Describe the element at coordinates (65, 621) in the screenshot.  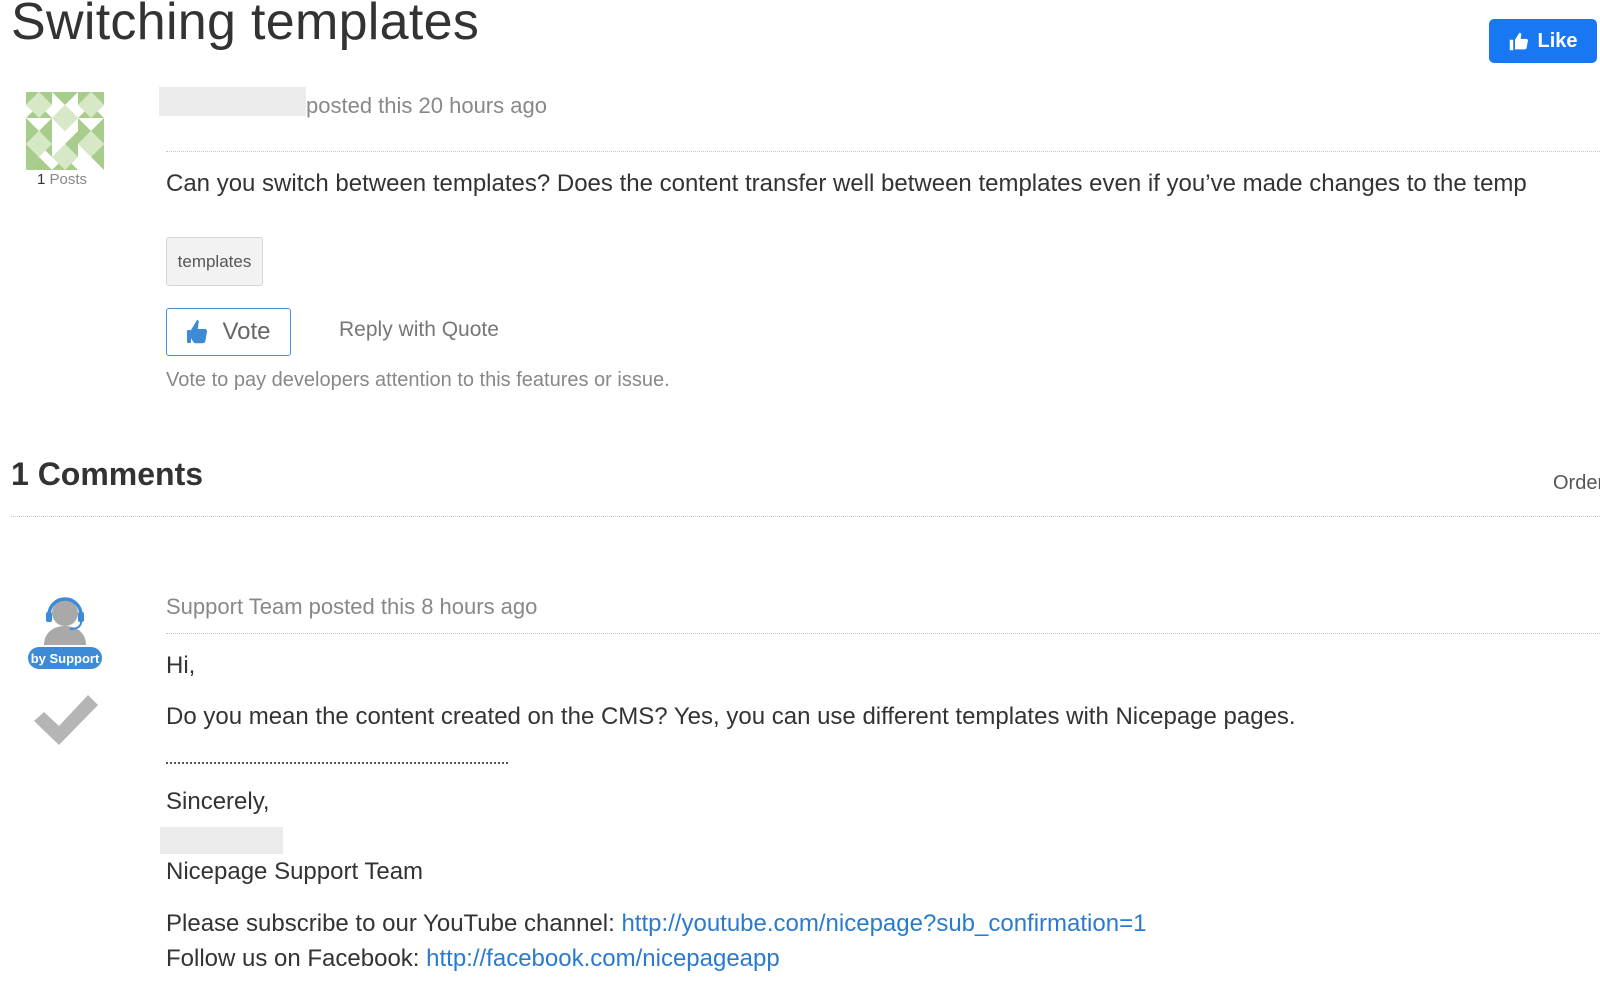
I see `support-avatar-icon` at that location.